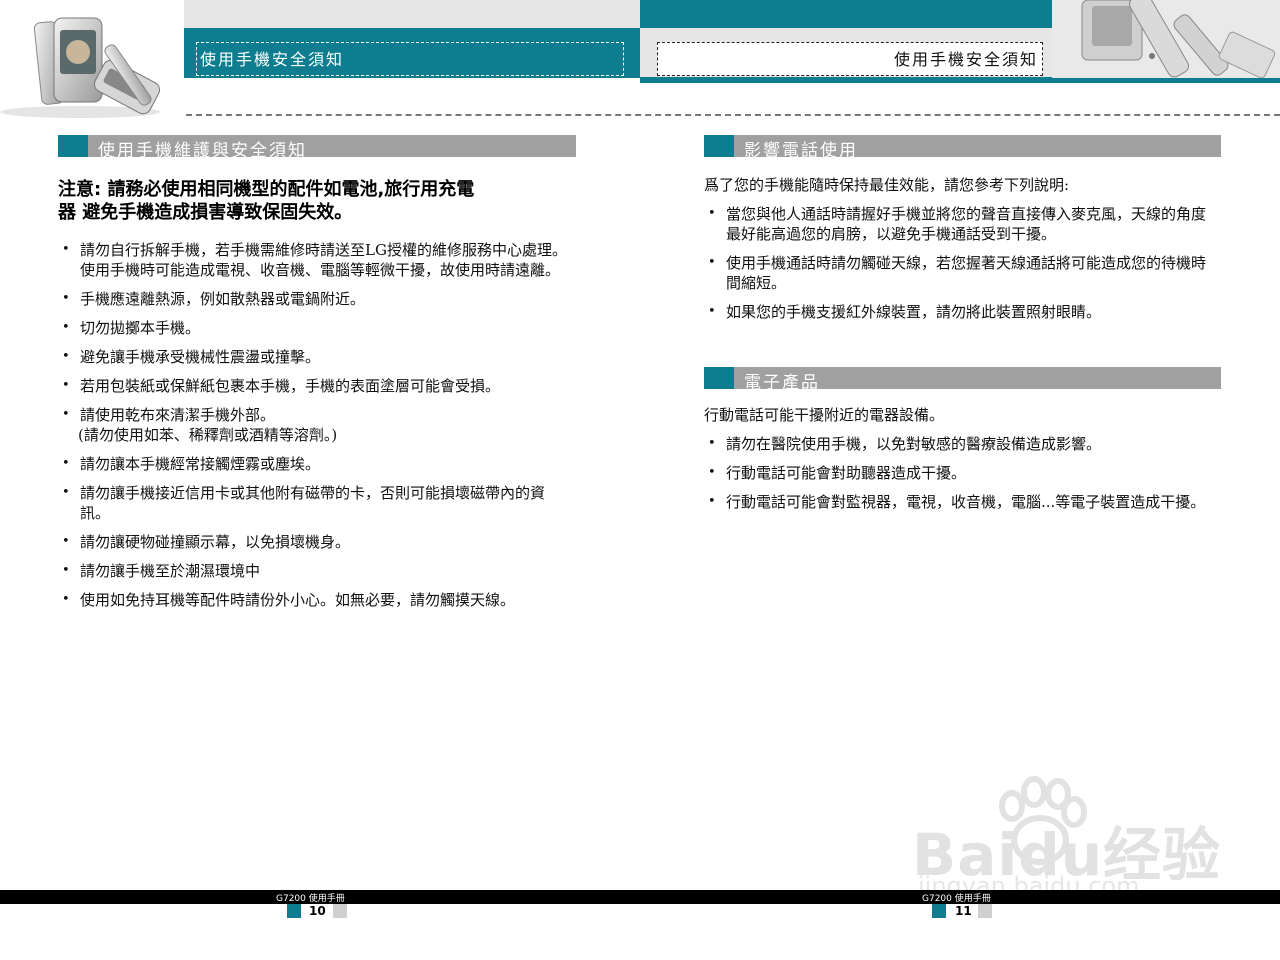 The height and width of the screenshot is (960, 1280). Describe the element at coordinates (961, 312) in the screenshot. I see `list-item: 如果您的手機支援紅外線裝置，請勿將此裝置照射眼睛。` at that location.